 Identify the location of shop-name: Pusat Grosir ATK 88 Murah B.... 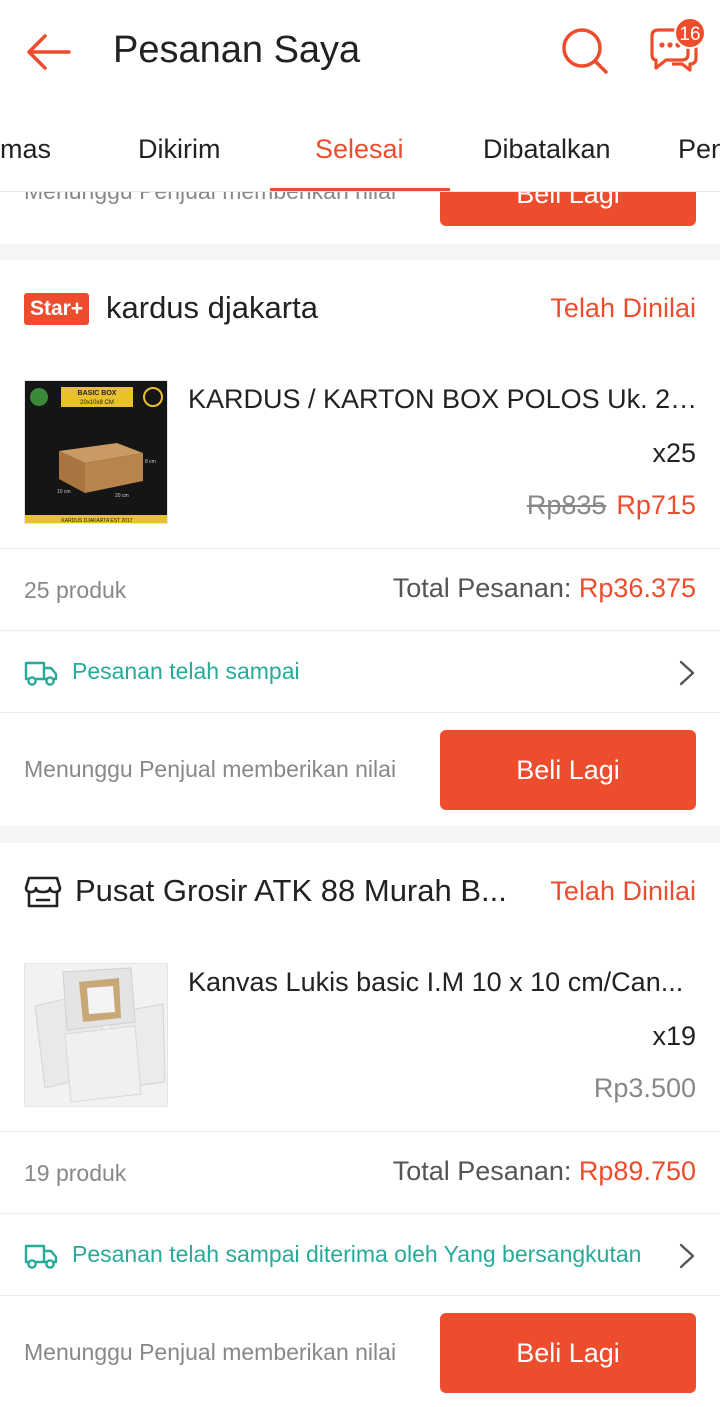
(291, 890).